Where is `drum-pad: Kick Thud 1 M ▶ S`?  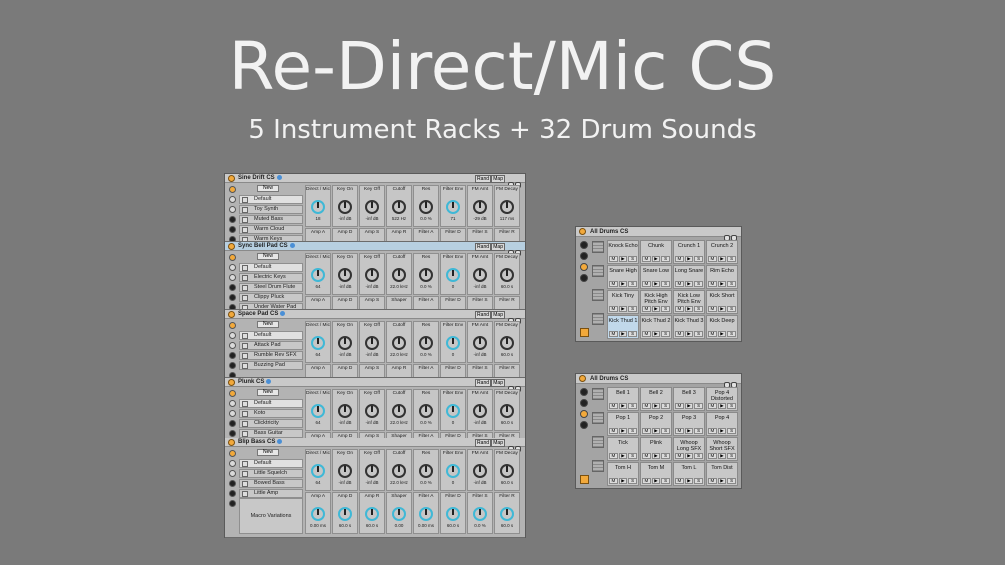
drum-pad: Kick Thud 1 M ▶ S is located at coordinates (623, 327).